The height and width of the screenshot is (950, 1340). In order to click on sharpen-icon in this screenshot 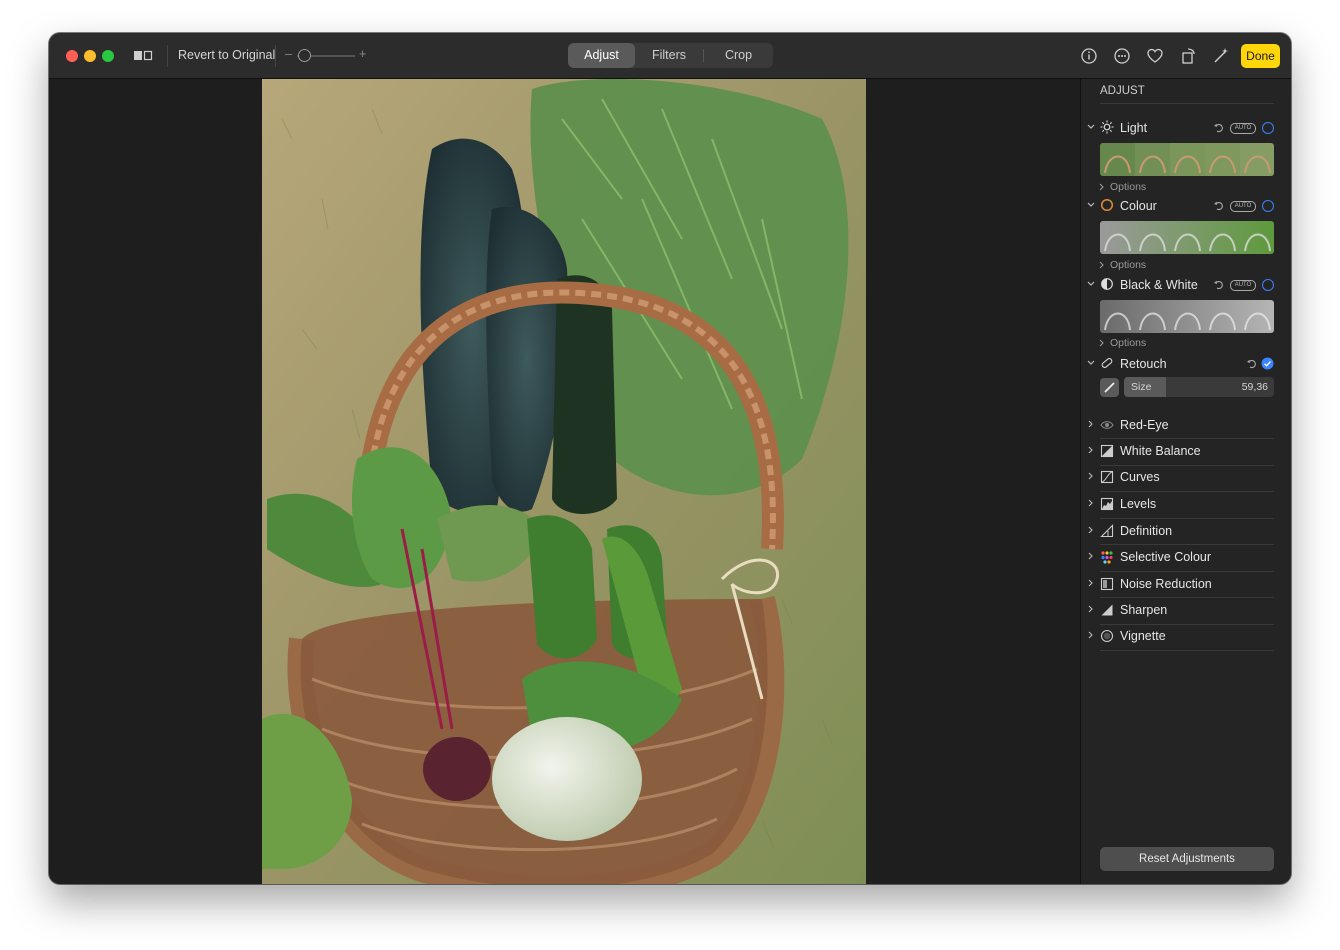, I will do `click(1107, 610)`.